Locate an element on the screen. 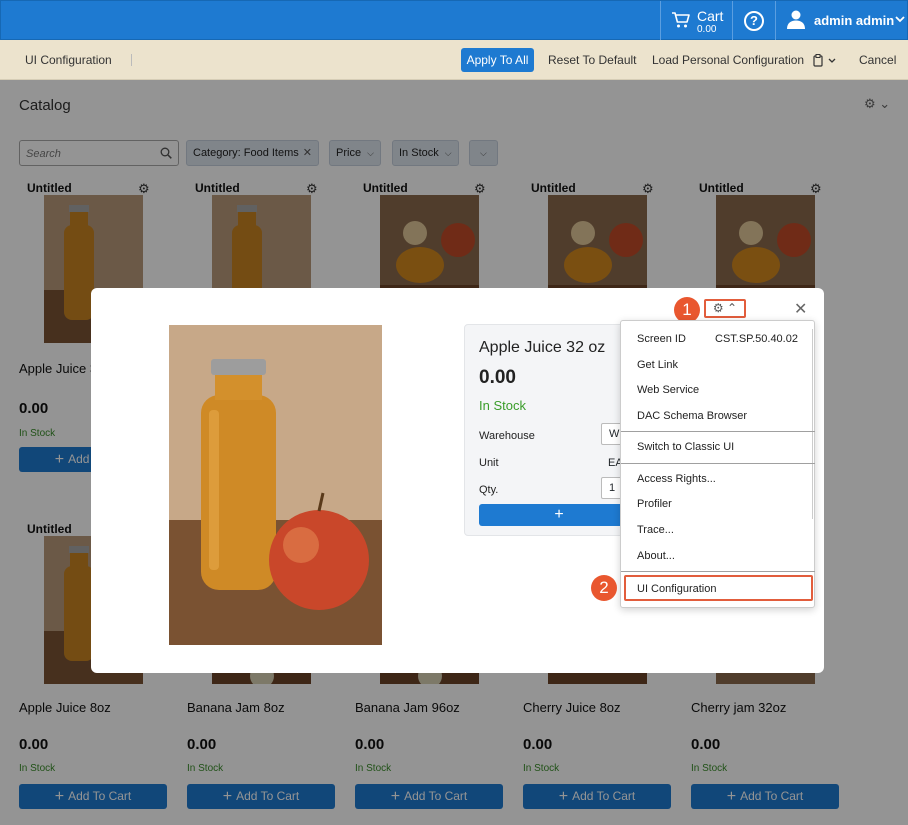 This screenshot has height=825, width=908. cart-total: 0.00 is located at coordinates (707, 29).